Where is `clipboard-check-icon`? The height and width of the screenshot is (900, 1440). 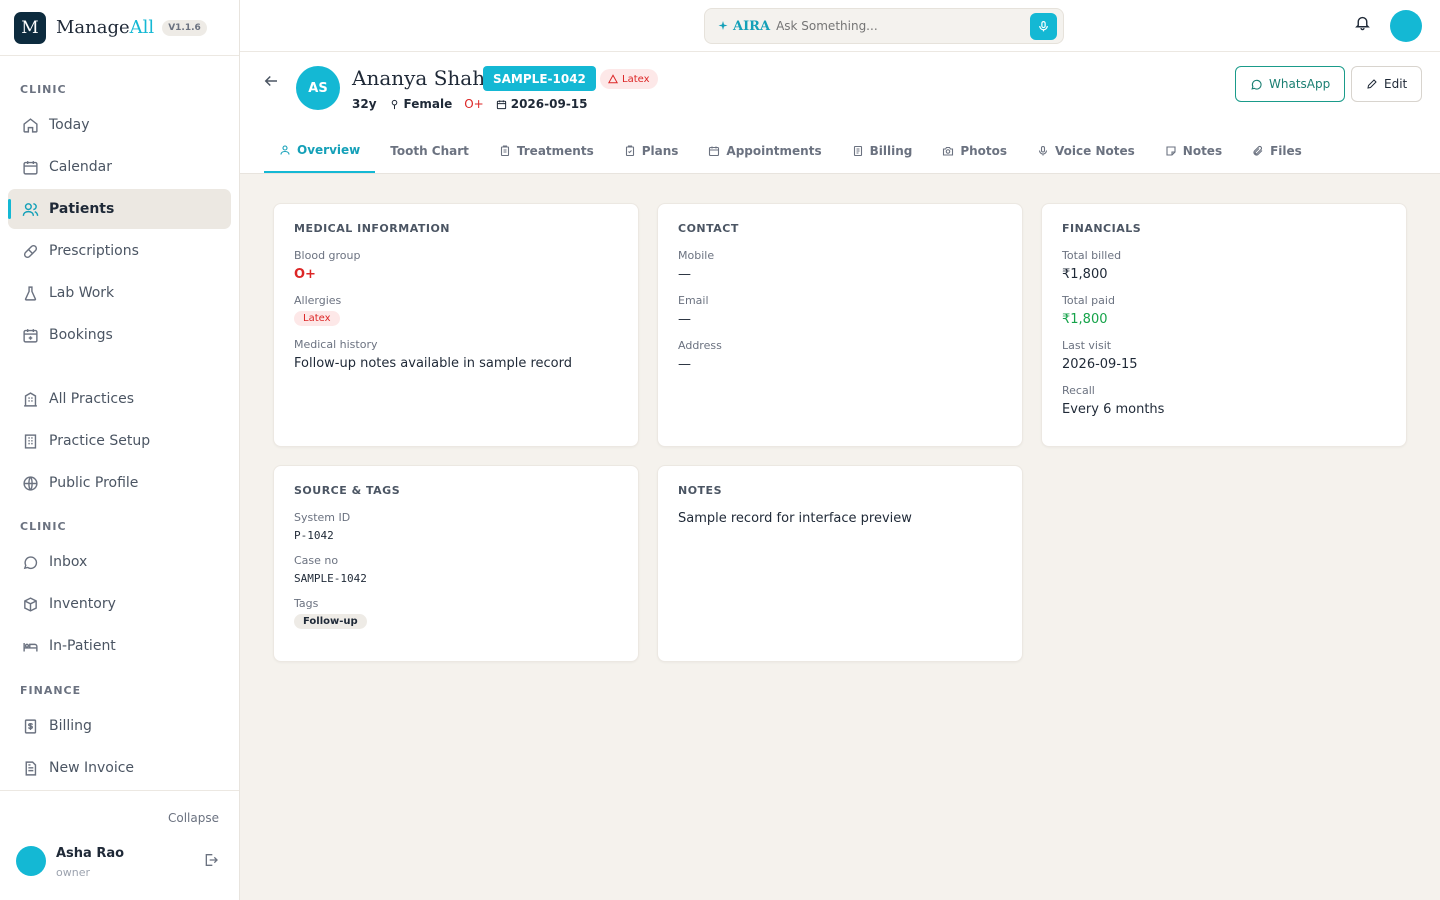
clipboard-check-icon is located at coordinates (630, 150).